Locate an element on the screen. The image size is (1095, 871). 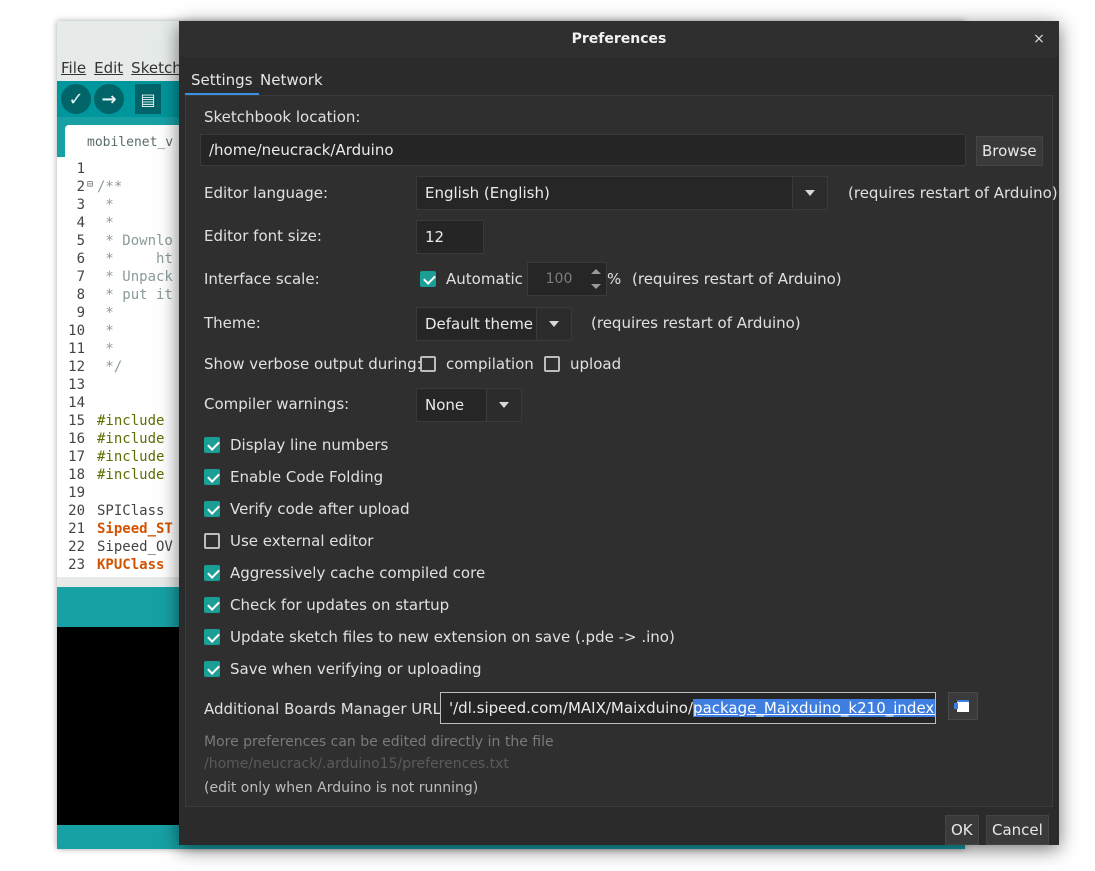
line-number: 3 is located at coordinates (80, 205).